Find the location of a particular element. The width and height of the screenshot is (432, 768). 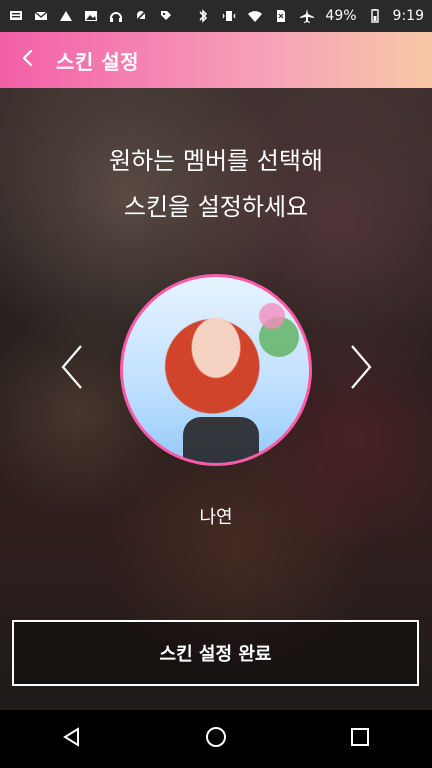

headset-icon is located at coordinates (116, 16).